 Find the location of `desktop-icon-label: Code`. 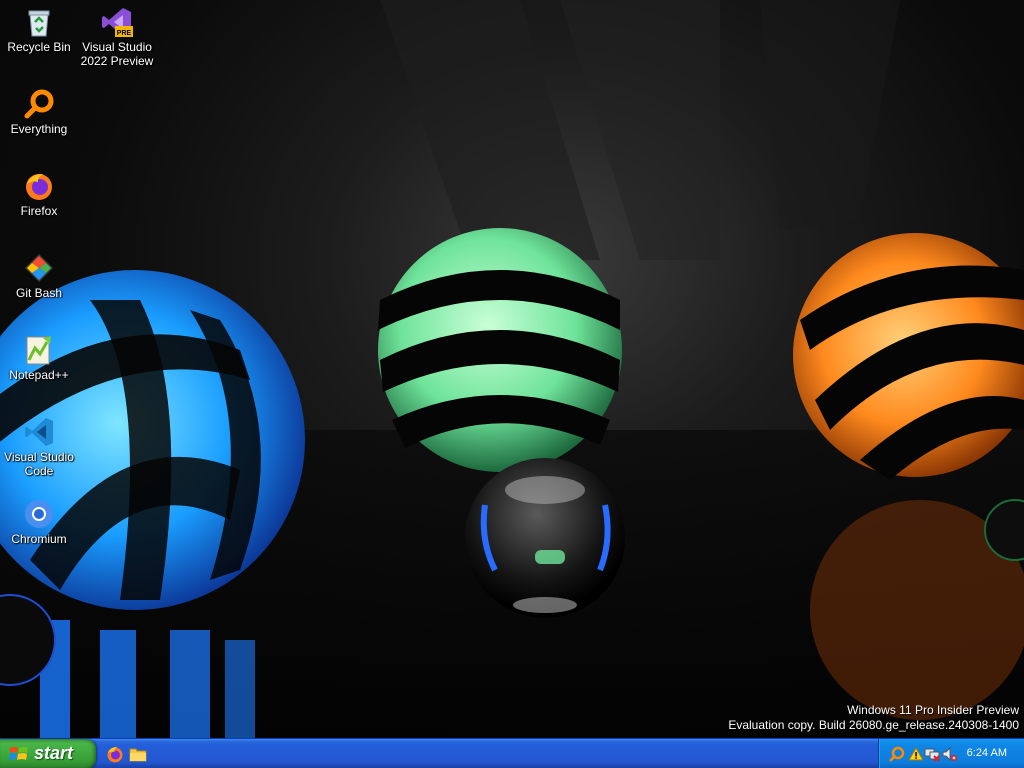

desktop-icon-label: Code is located at coordinates (39, 471).